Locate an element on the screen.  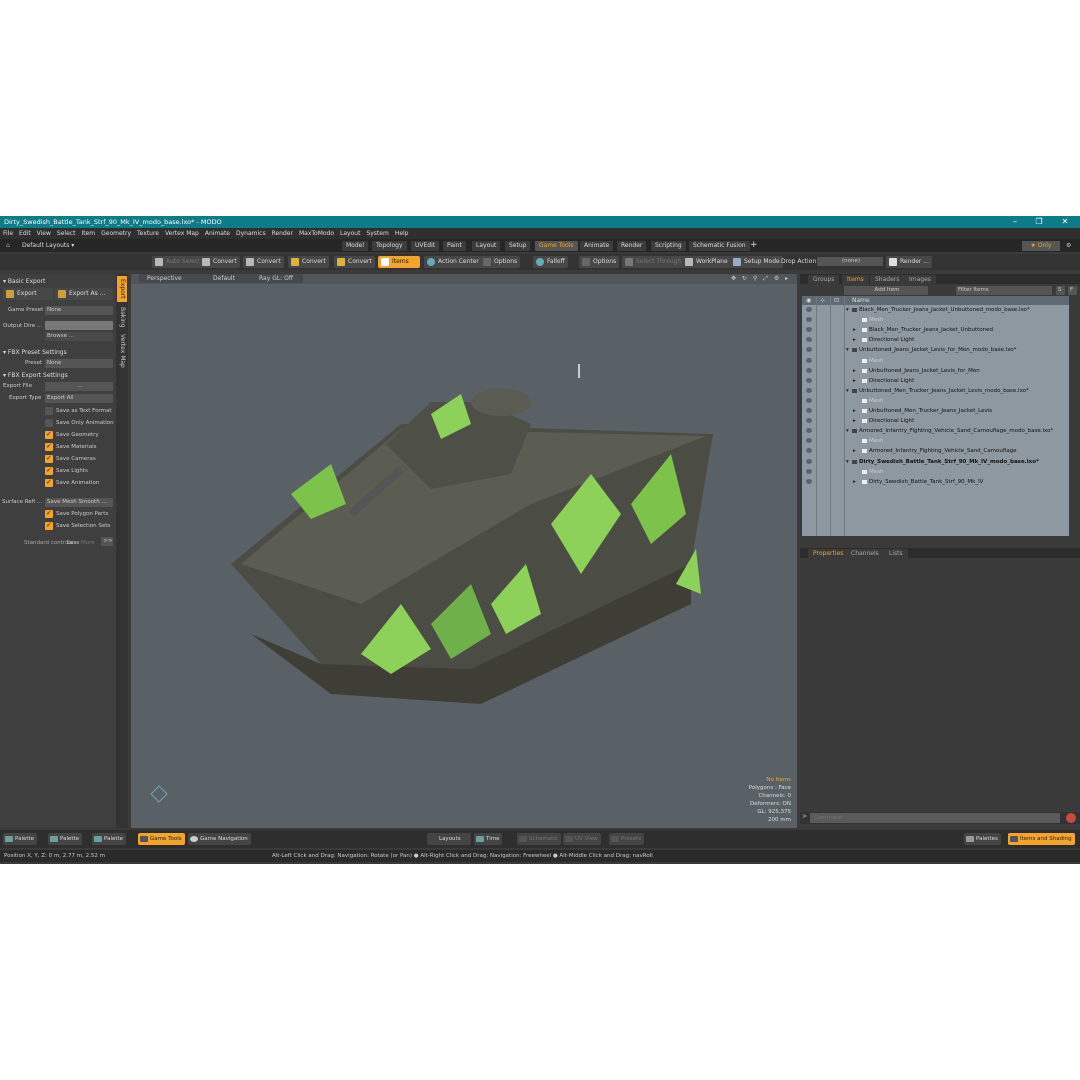
tab-export: Export is located at coordinates (122, 289).